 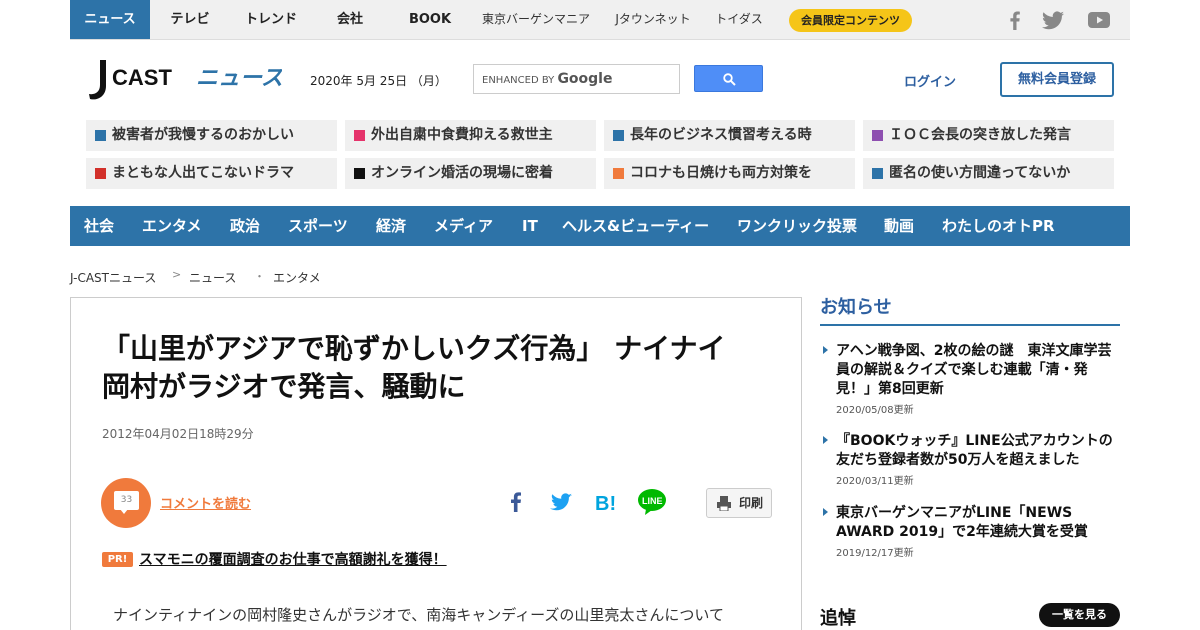 I want to click on youtube-icon, so click(x=1099, y=20).